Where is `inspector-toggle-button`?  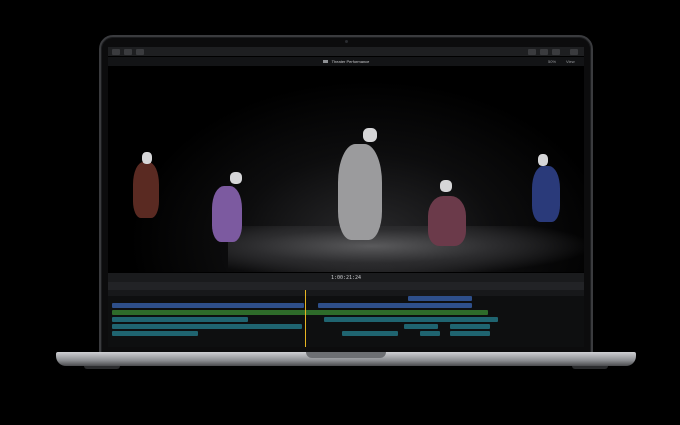 inspector-toggle-button is located at coordinates (556, 52).